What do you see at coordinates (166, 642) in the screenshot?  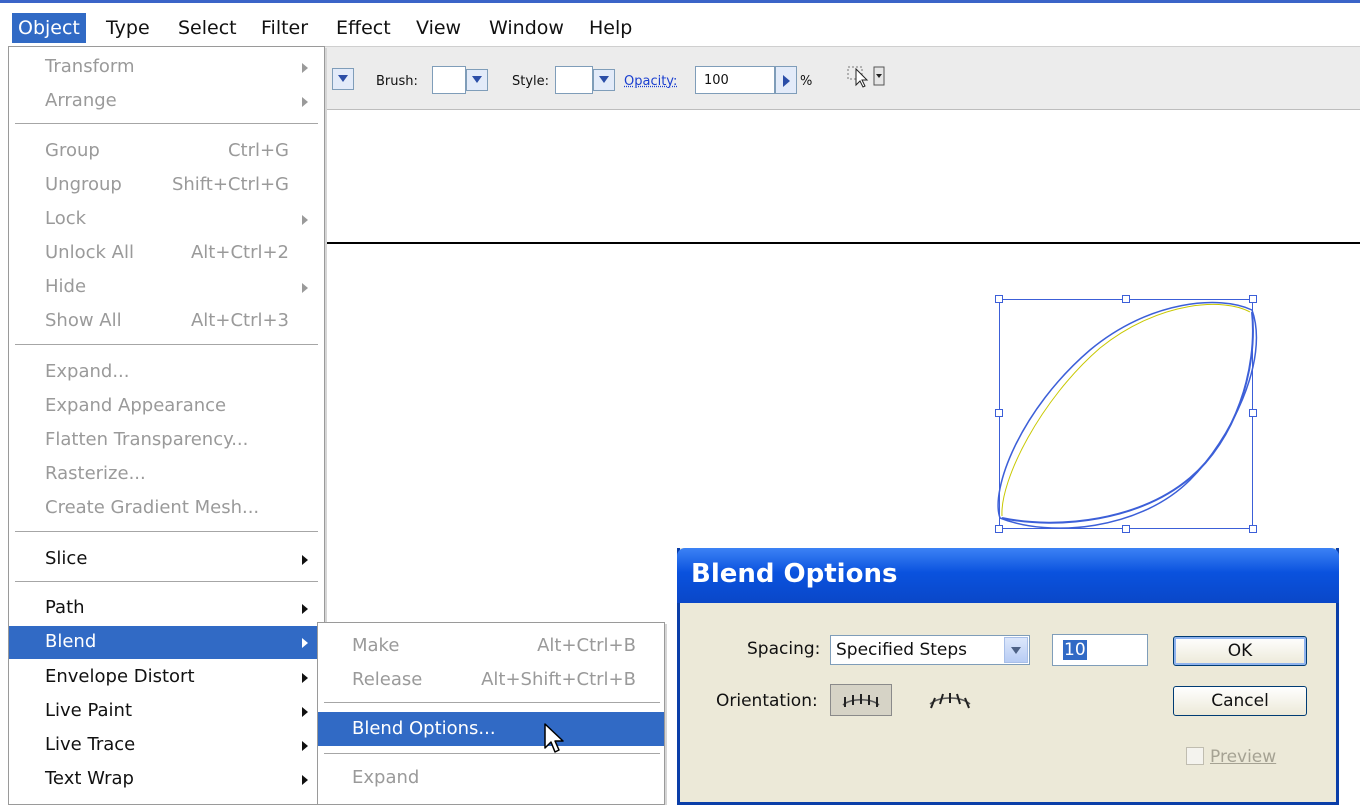 I see `menu-item-blend: Blend` at bounding box center [166, 642].